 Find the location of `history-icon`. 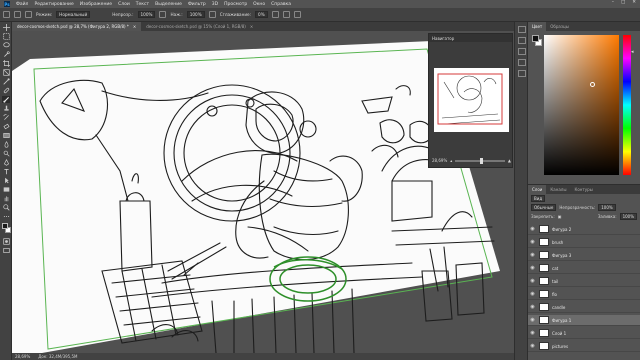

history-icon is located at coordinates (522, 29).